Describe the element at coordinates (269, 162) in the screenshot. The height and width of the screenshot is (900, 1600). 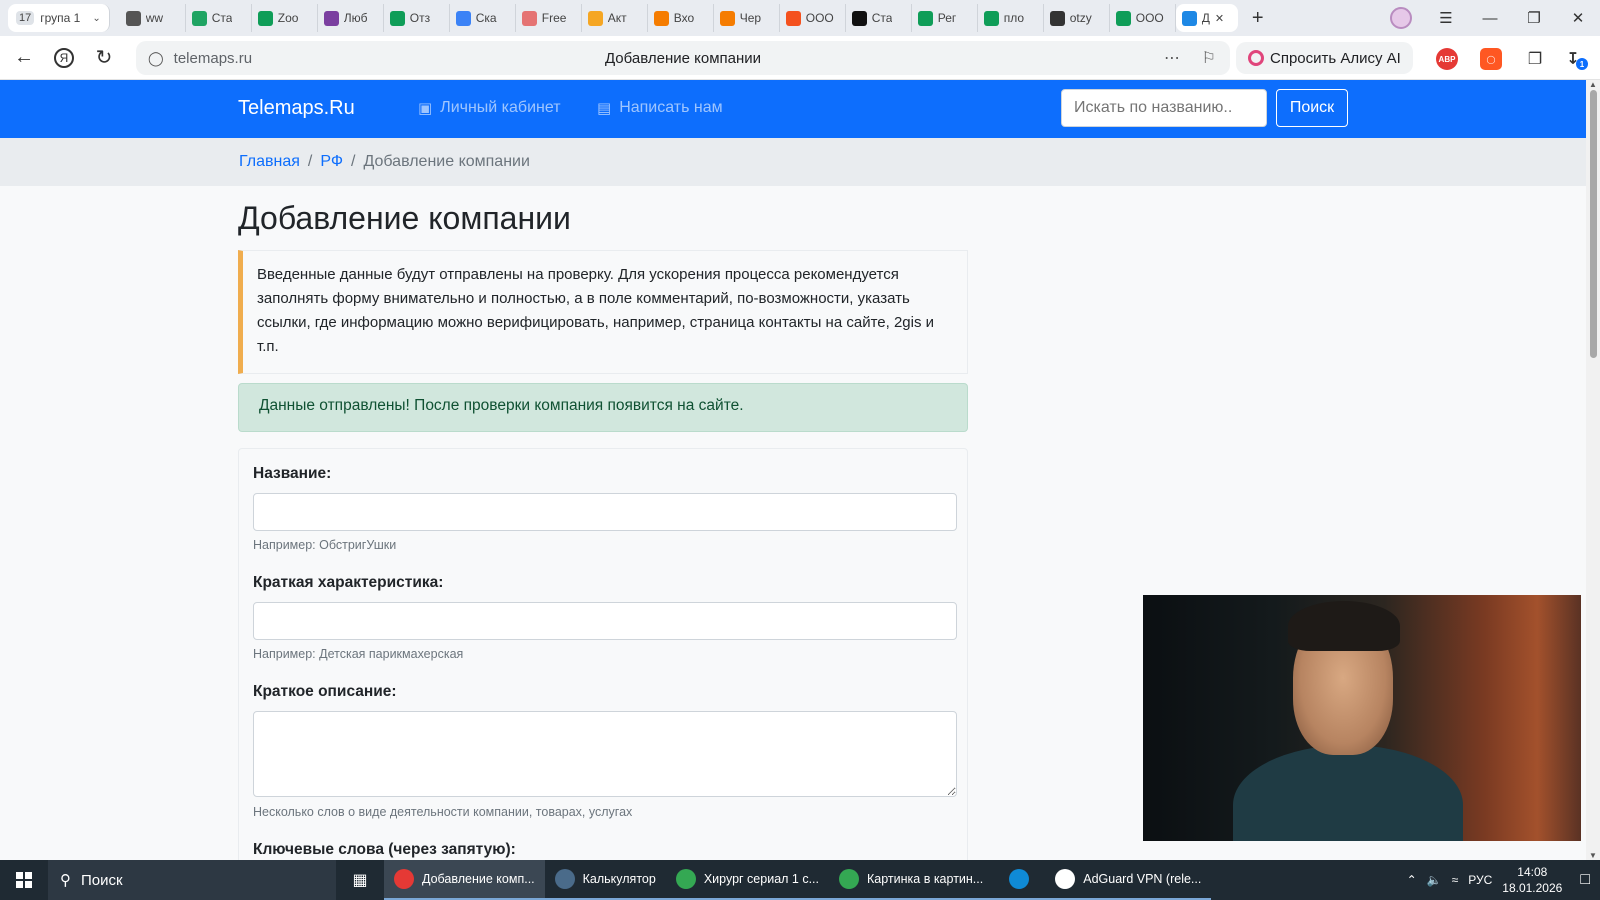
I see `breadcrumb-home-link: Главная` at that location.